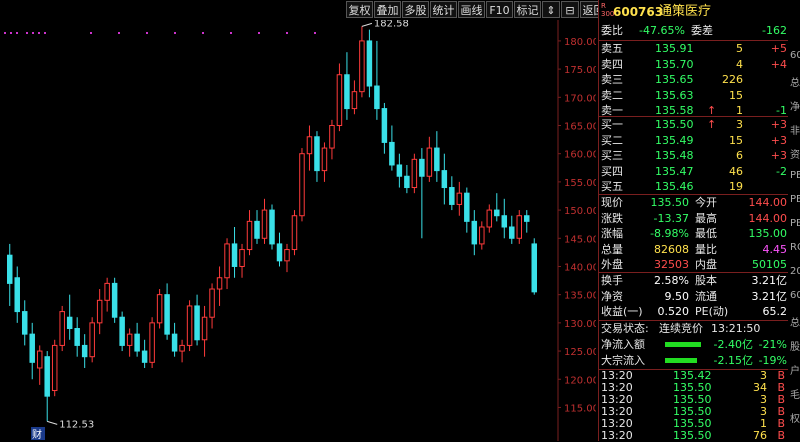 This screenshot has width=800, height=442. I want to click on toolbar-button-3: 统计, so click(443, 9).